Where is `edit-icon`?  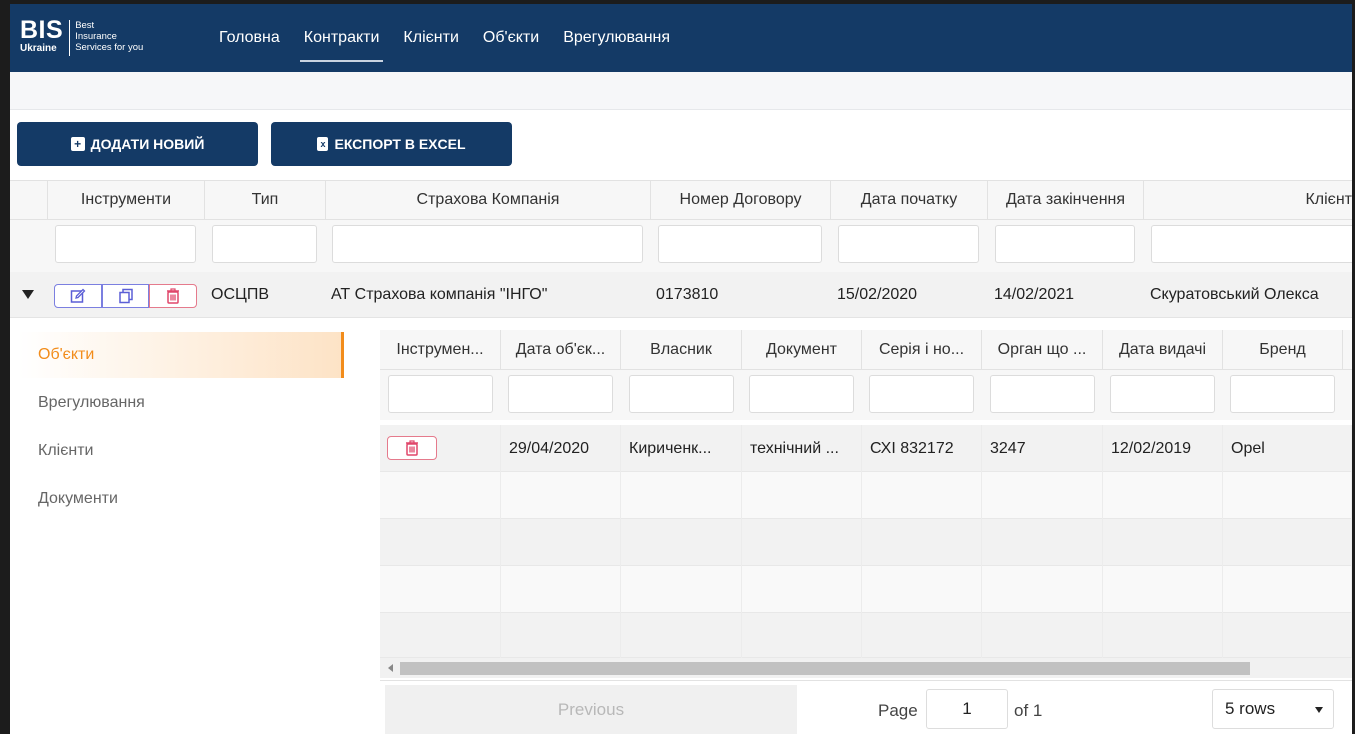
edit-icon is located at coordinates (78, 295).